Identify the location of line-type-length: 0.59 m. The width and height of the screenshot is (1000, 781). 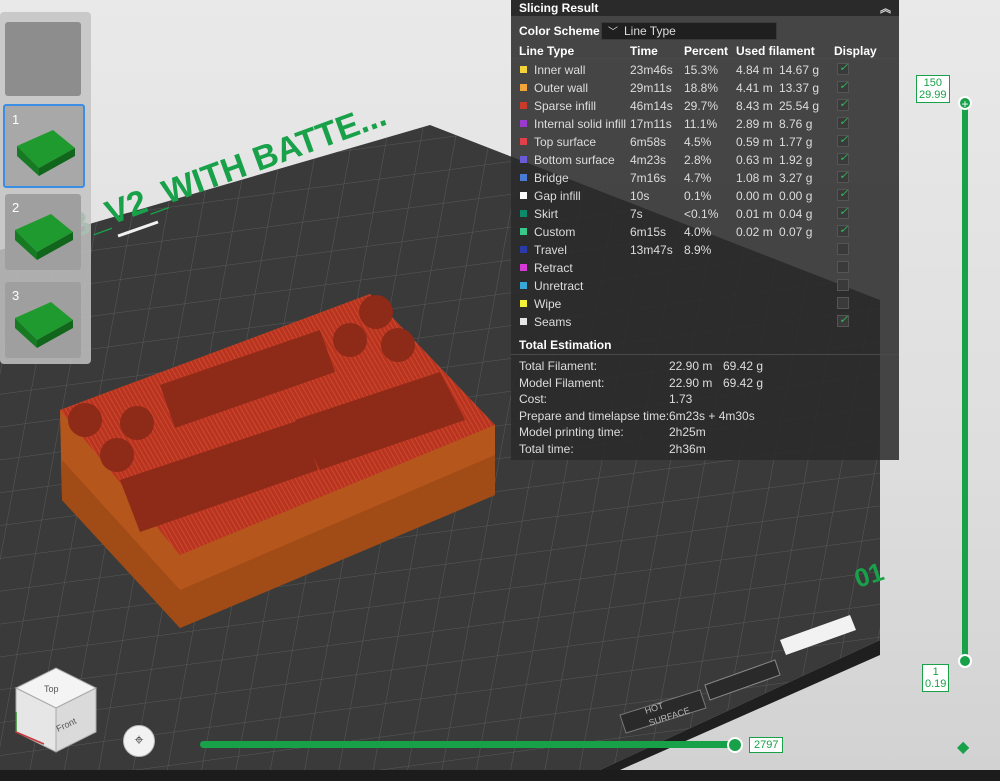
(754, 142).